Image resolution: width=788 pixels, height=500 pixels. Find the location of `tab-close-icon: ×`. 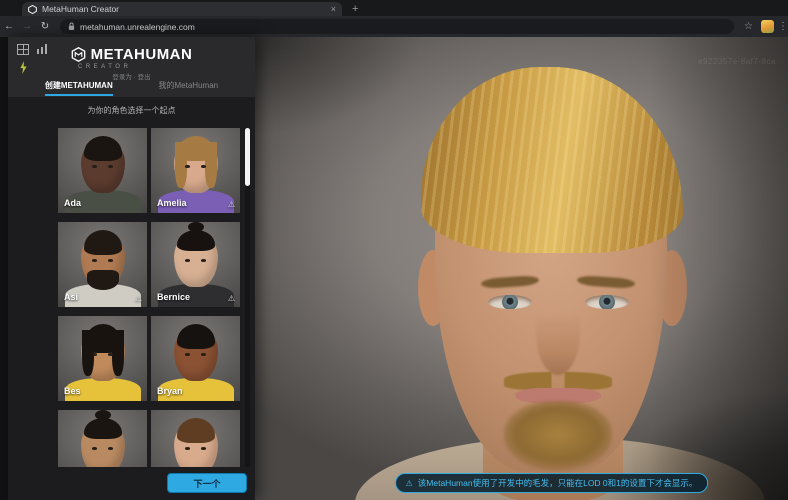

tab-close-icon: × is located at coordinates (333, 9).